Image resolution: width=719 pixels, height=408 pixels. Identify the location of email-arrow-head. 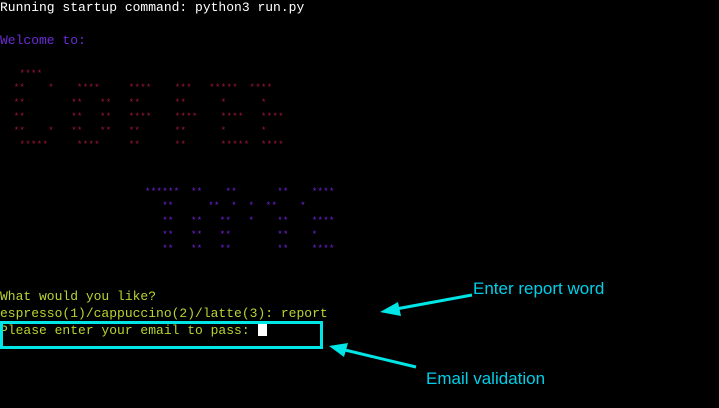
(338, 350).